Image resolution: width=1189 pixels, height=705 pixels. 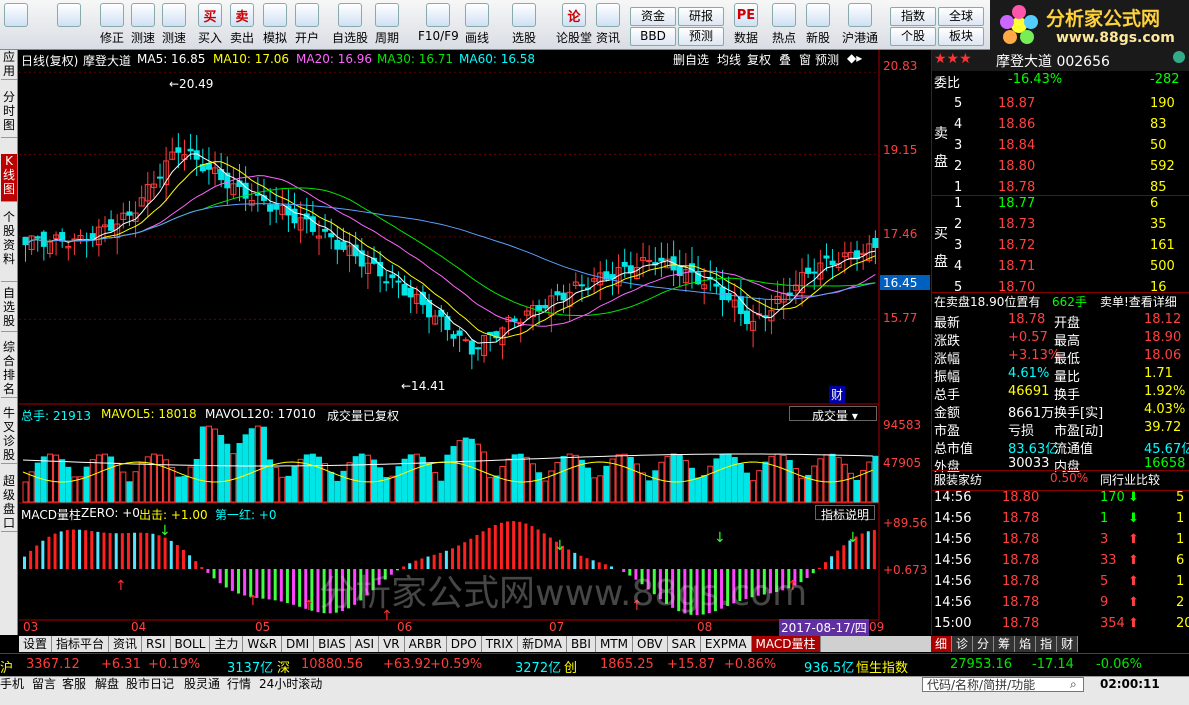 I want to click on quote-tab-0: 细, so click(x=942, y=644).